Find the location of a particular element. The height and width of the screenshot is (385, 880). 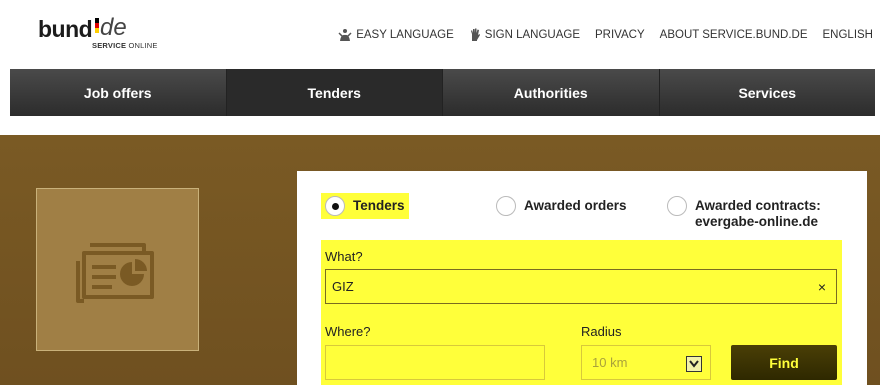

bund-de-logo: bund de SERVICE ONLINE is located at coordinates (113, 33).